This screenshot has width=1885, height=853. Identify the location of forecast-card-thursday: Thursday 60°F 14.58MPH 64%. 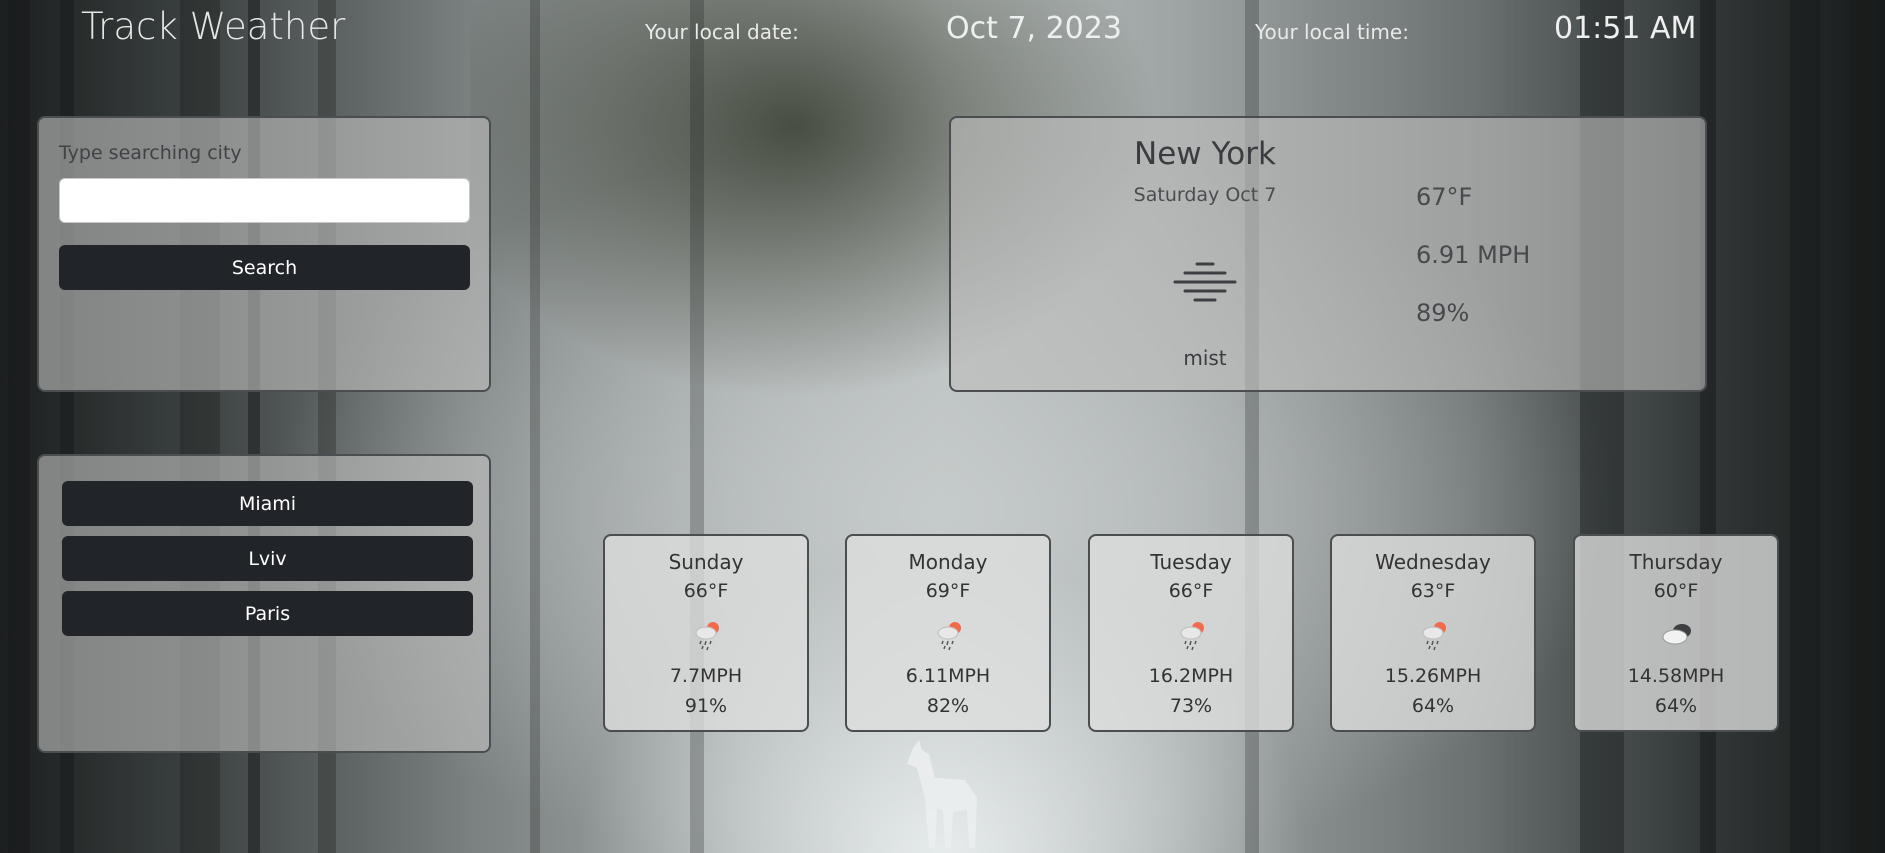
(1676, 633).